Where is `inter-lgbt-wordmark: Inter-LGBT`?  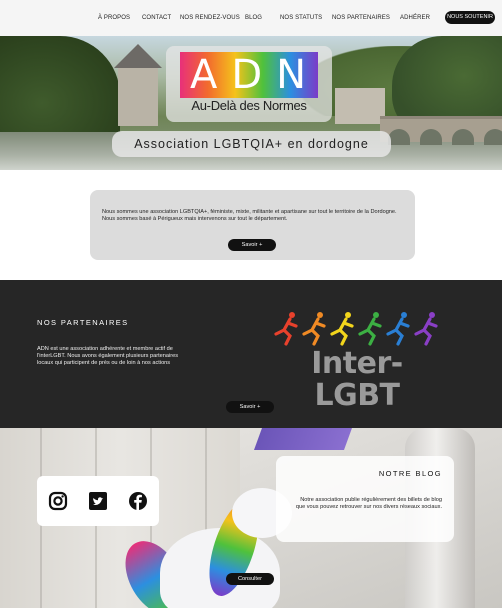
inter-lgbt-wordmark: Inter-LGBT is located at coordinates (357, 379).